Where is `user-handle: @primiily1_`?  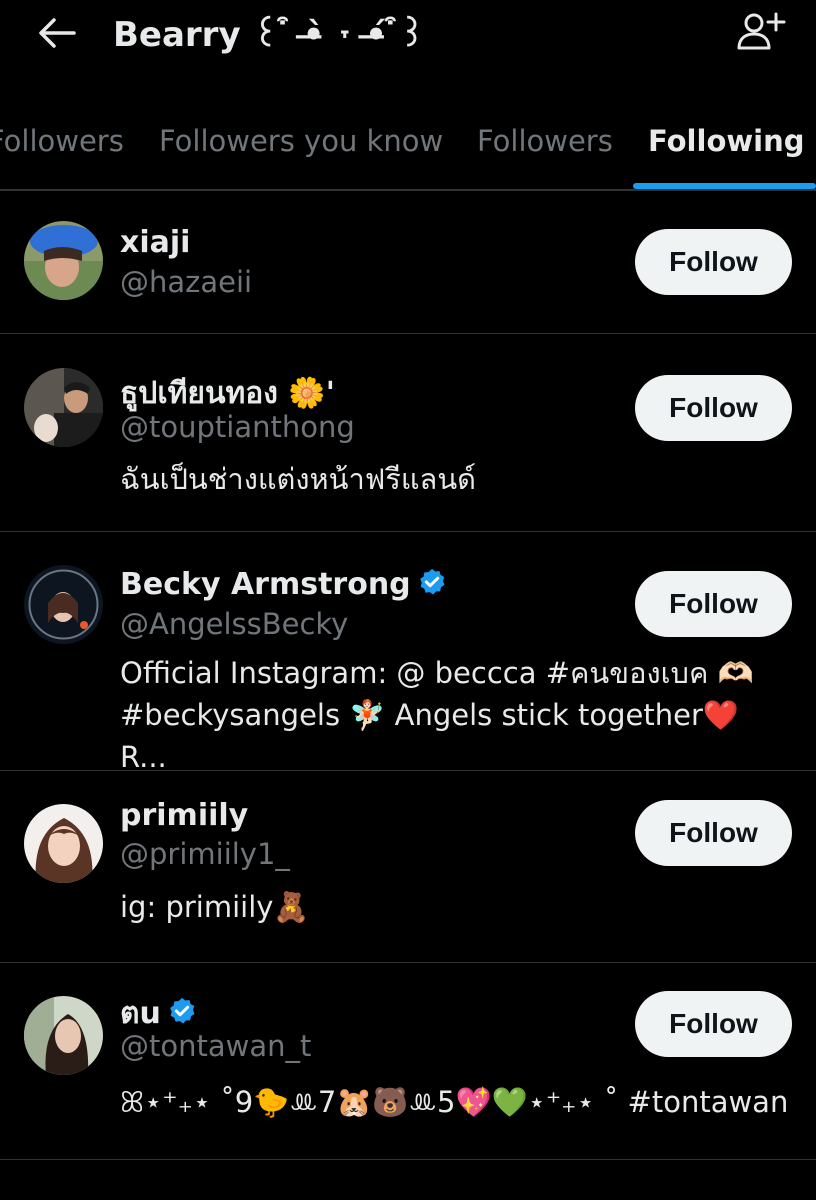
user-handle: @primiily1_ is located at coordinates (205, 854).